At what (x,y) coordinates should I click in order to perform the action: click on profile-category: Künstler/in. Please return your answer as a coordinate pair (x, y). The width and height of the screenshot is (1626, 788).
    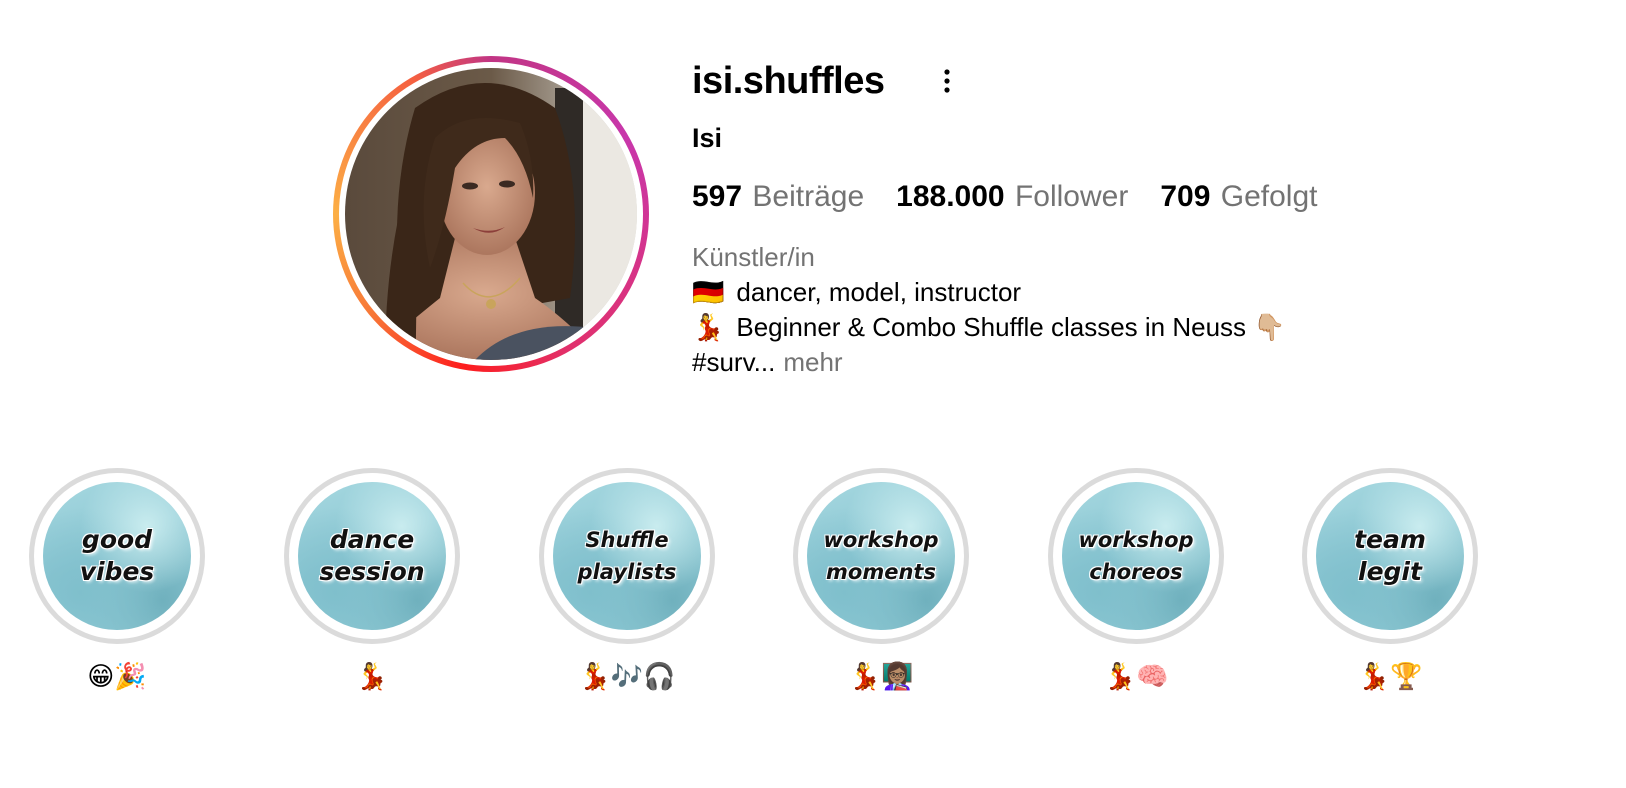
    Looking at the image, I should click on (753, 257).